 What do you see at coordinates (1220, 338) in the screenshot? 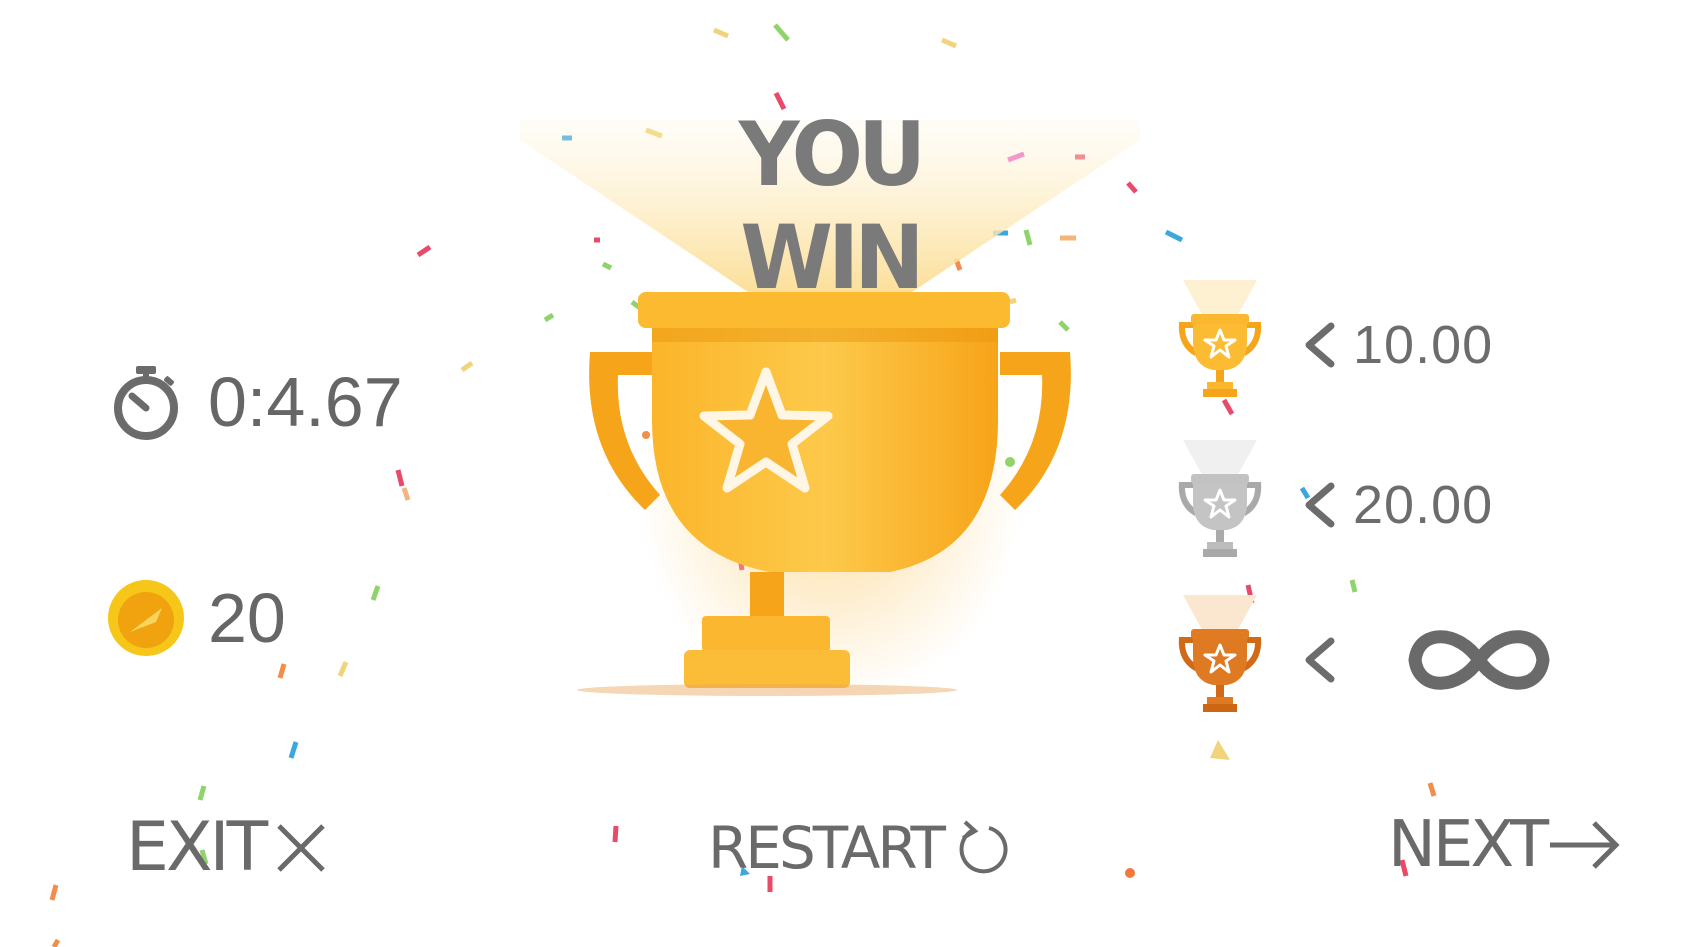
I see `gold-trophy-icon` at bounding box center [1220, 338].